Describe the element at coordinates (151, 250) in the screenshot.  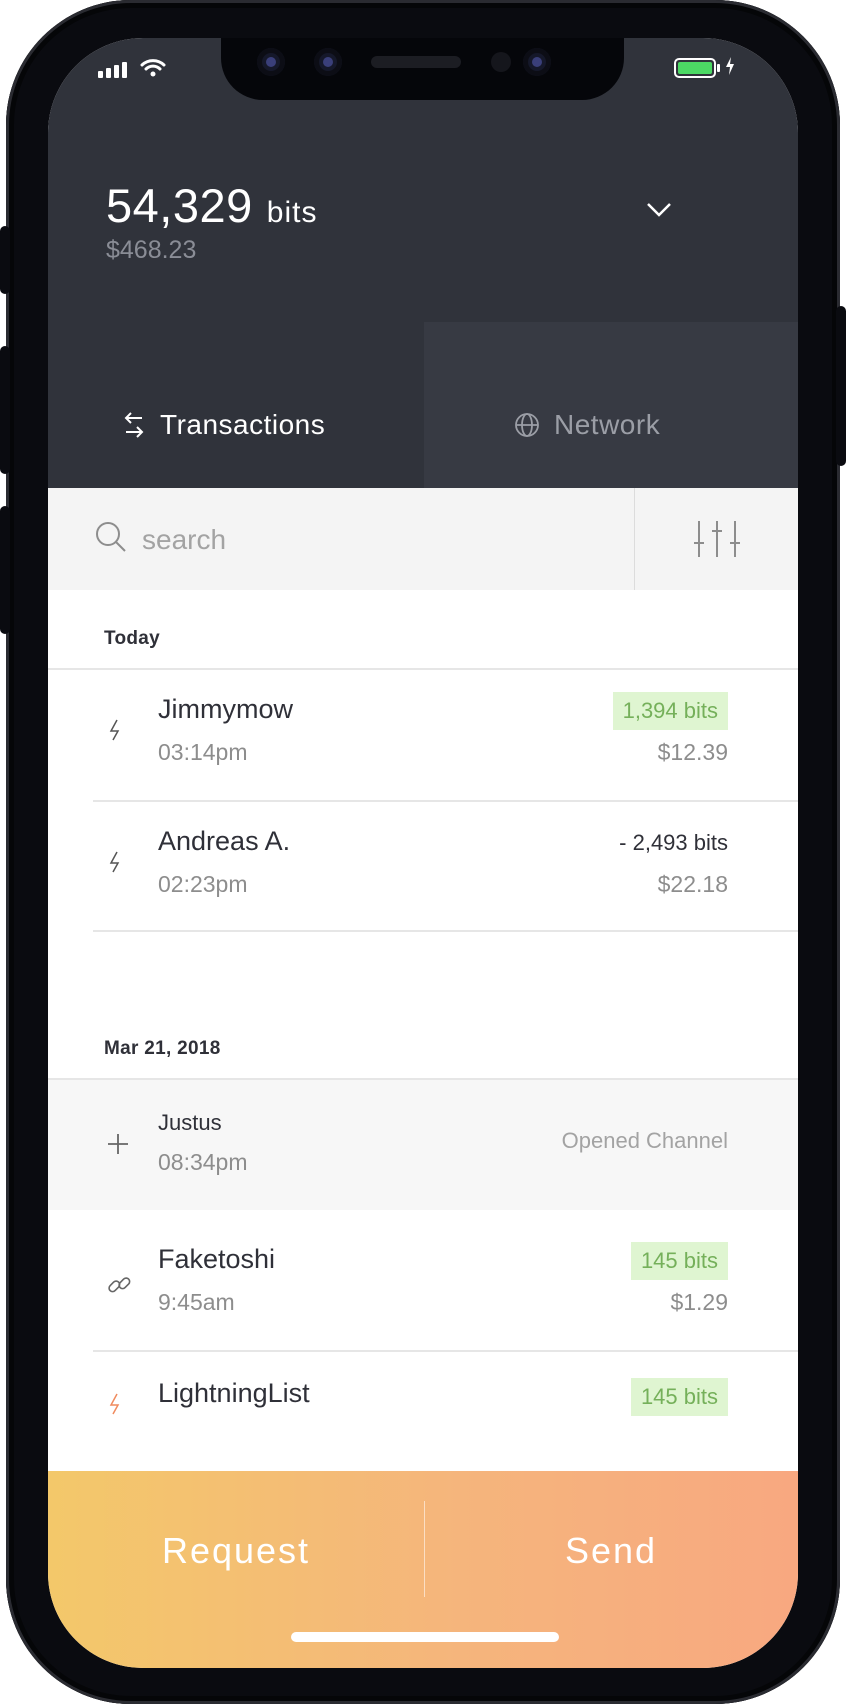
I see `balance-fiat: $468.23` at that location.